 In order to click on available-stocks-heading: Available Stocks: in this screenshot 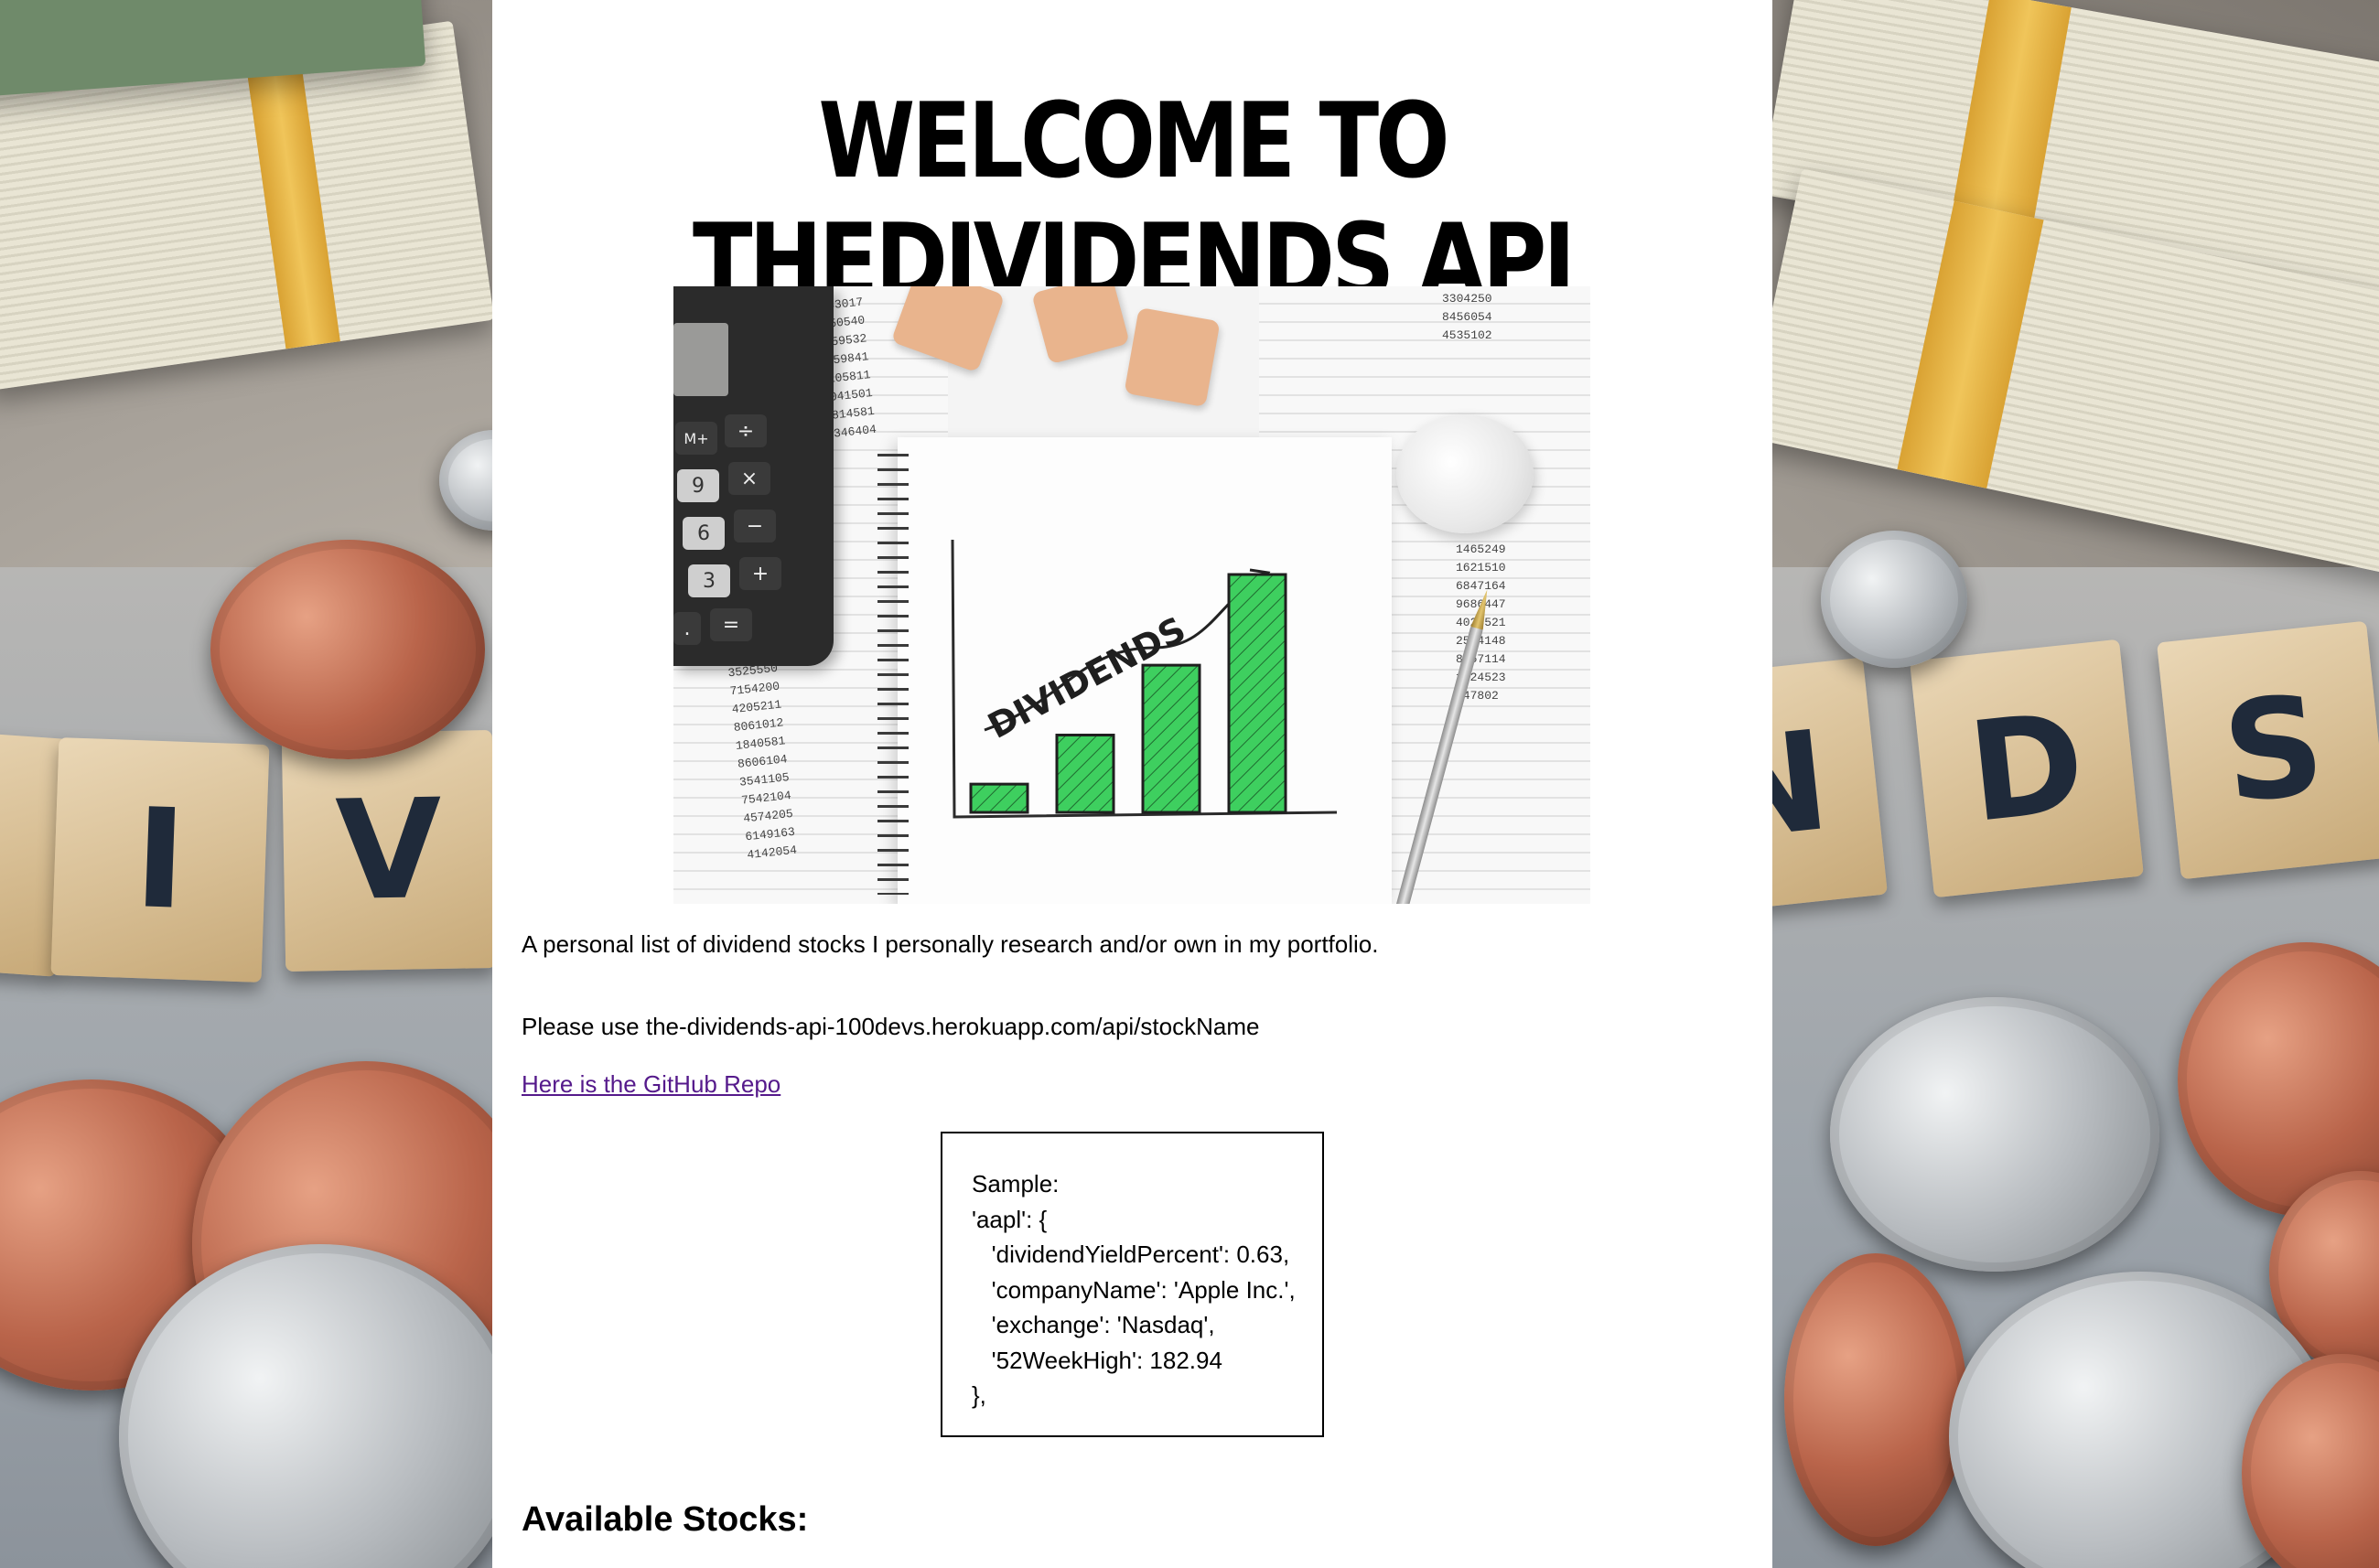, I will do `click(666, 1519)`.